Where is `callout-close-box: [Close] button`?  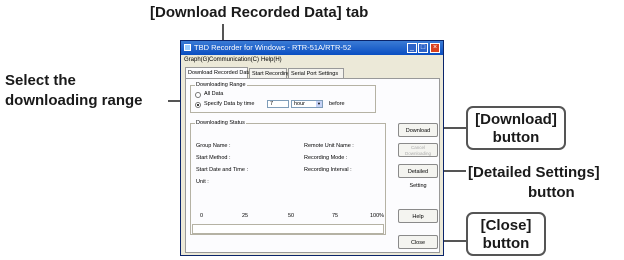
callout-close-box: [Close] button is located at coordinates (506, 234).